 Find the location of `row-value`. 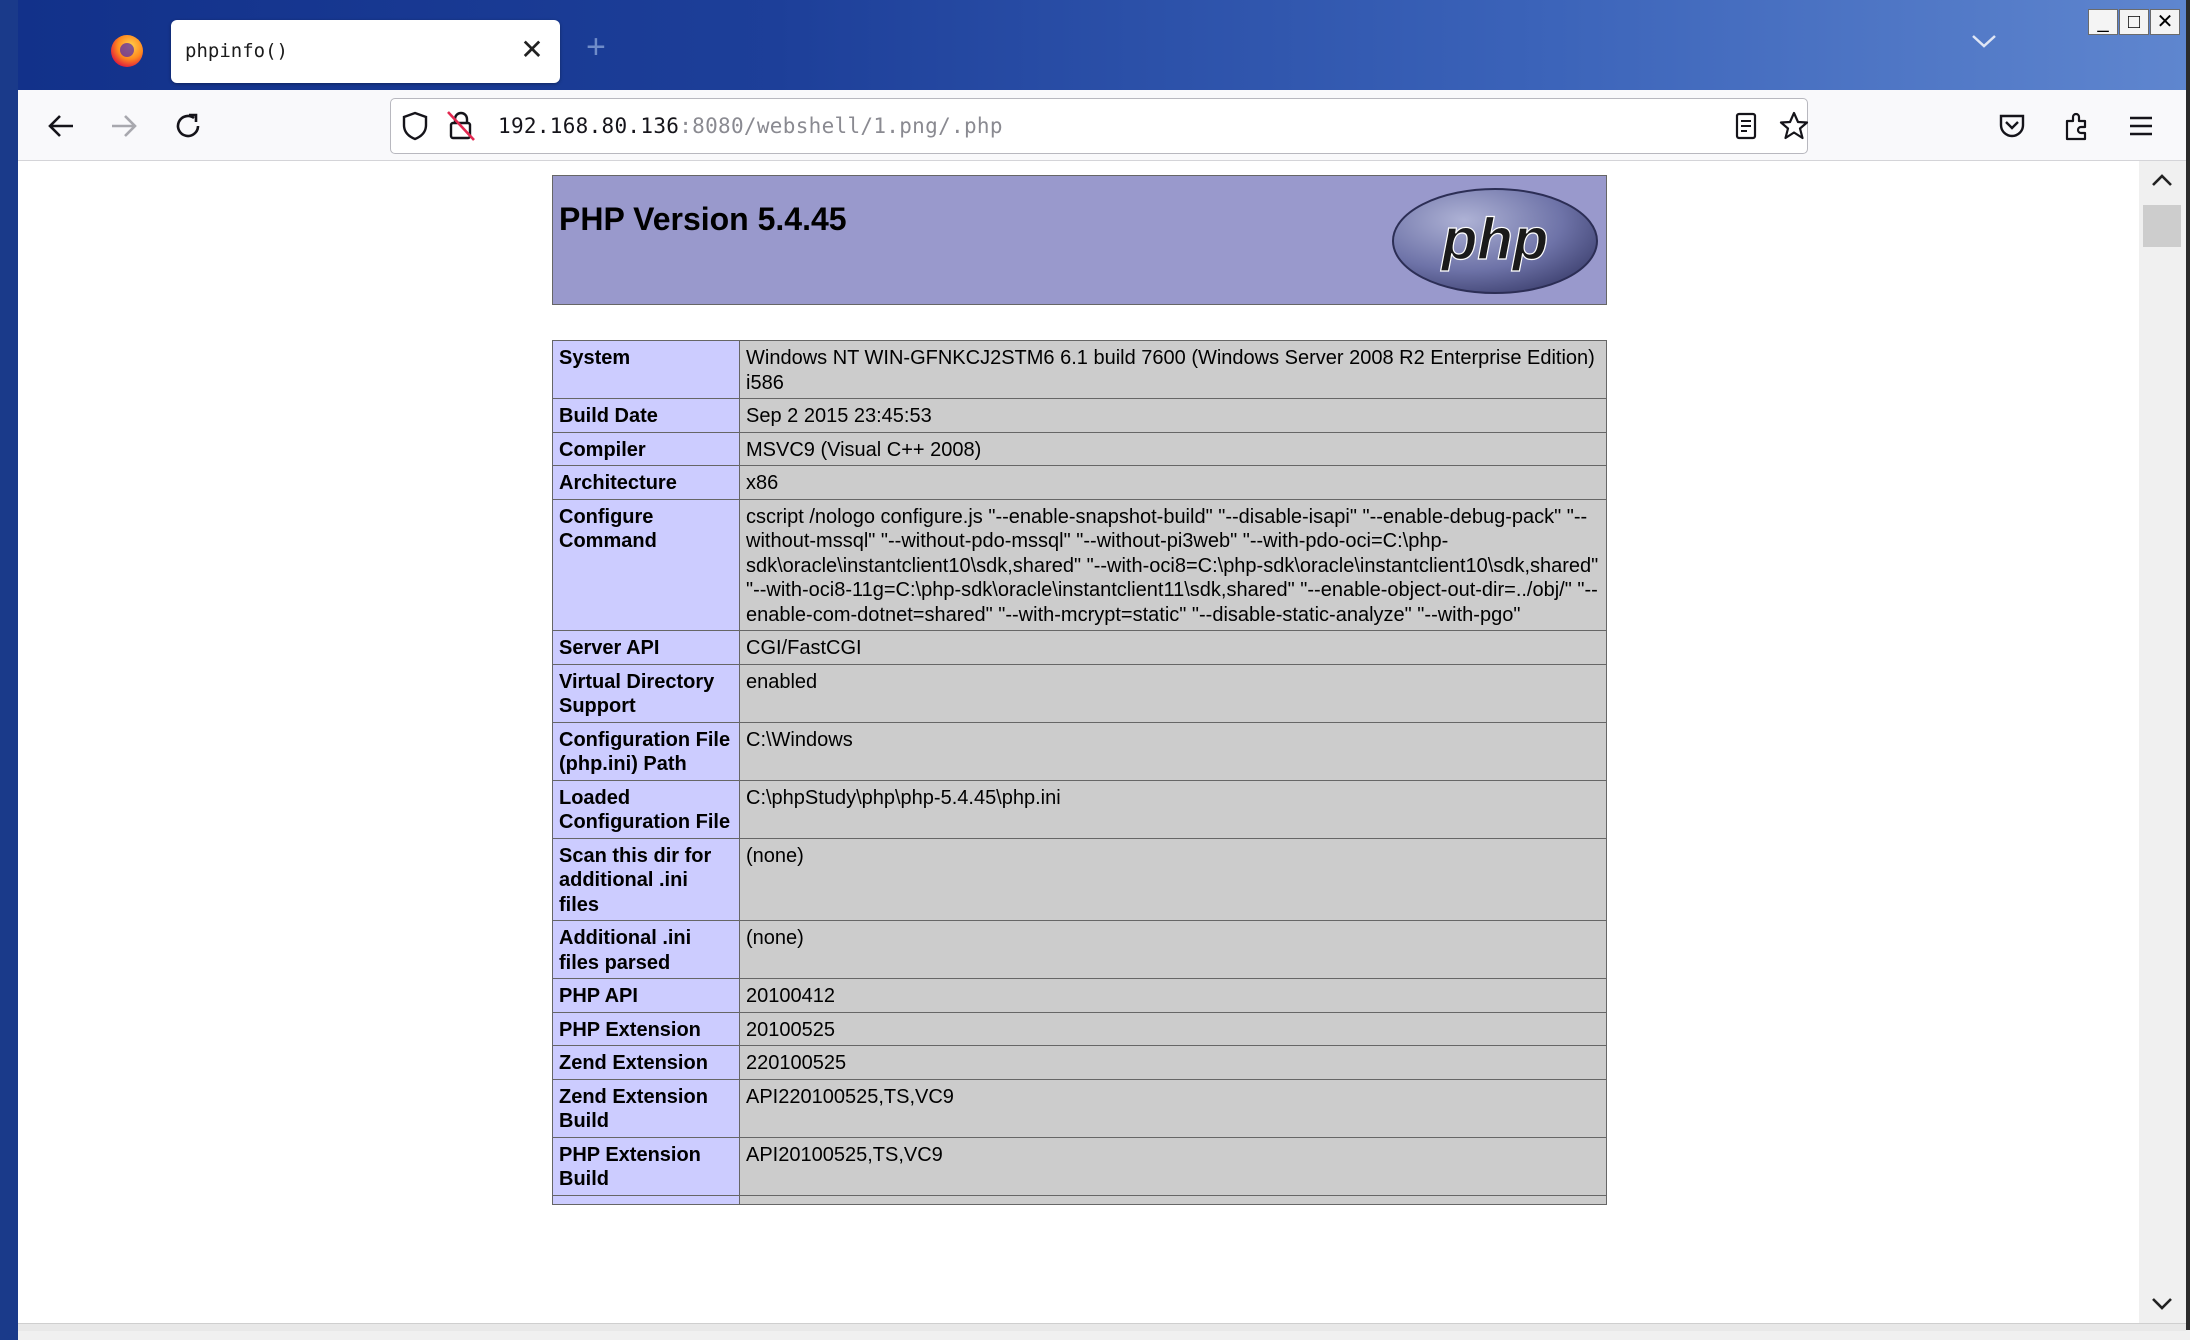

row-value is located at coordinates (1173, 1199).